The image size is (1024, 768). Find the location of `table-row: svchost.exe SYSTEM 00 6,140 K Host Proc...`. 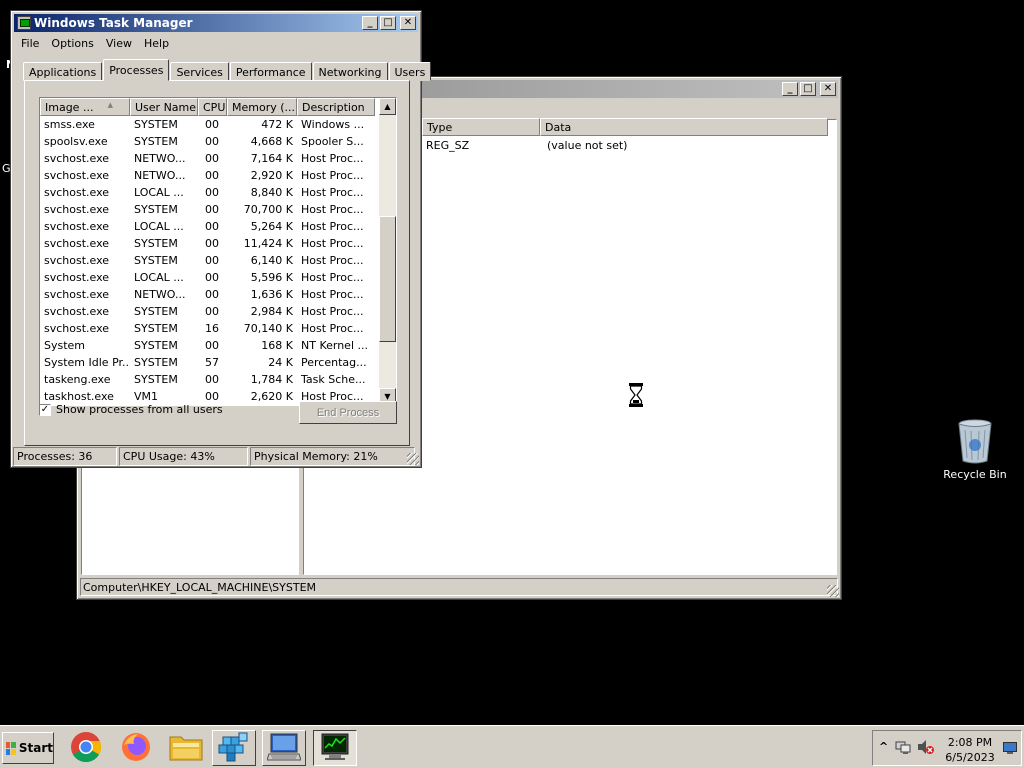

table-row: svchost.exe SYSTEM 00 6,140 K Host Proc... is located at coordinates (210, 260).